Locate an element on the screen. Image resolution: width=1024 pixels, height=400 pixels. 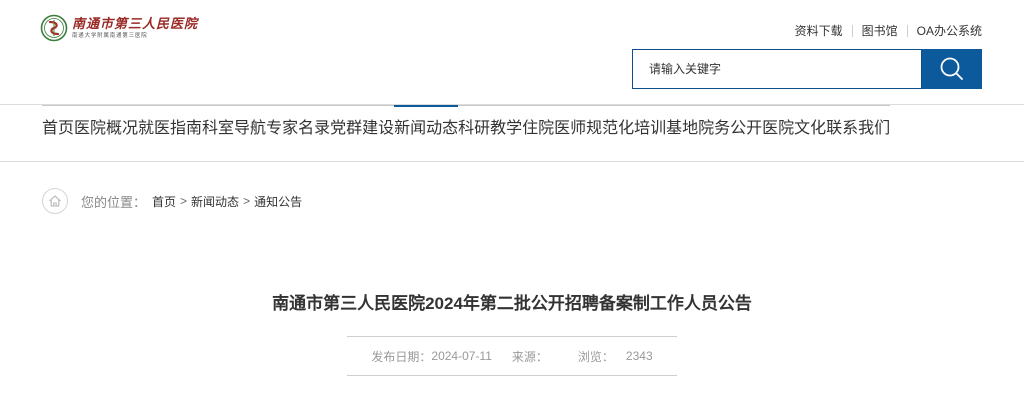
nav-item-patient-guide: 就医指南 is located at coordinates (170, 126).